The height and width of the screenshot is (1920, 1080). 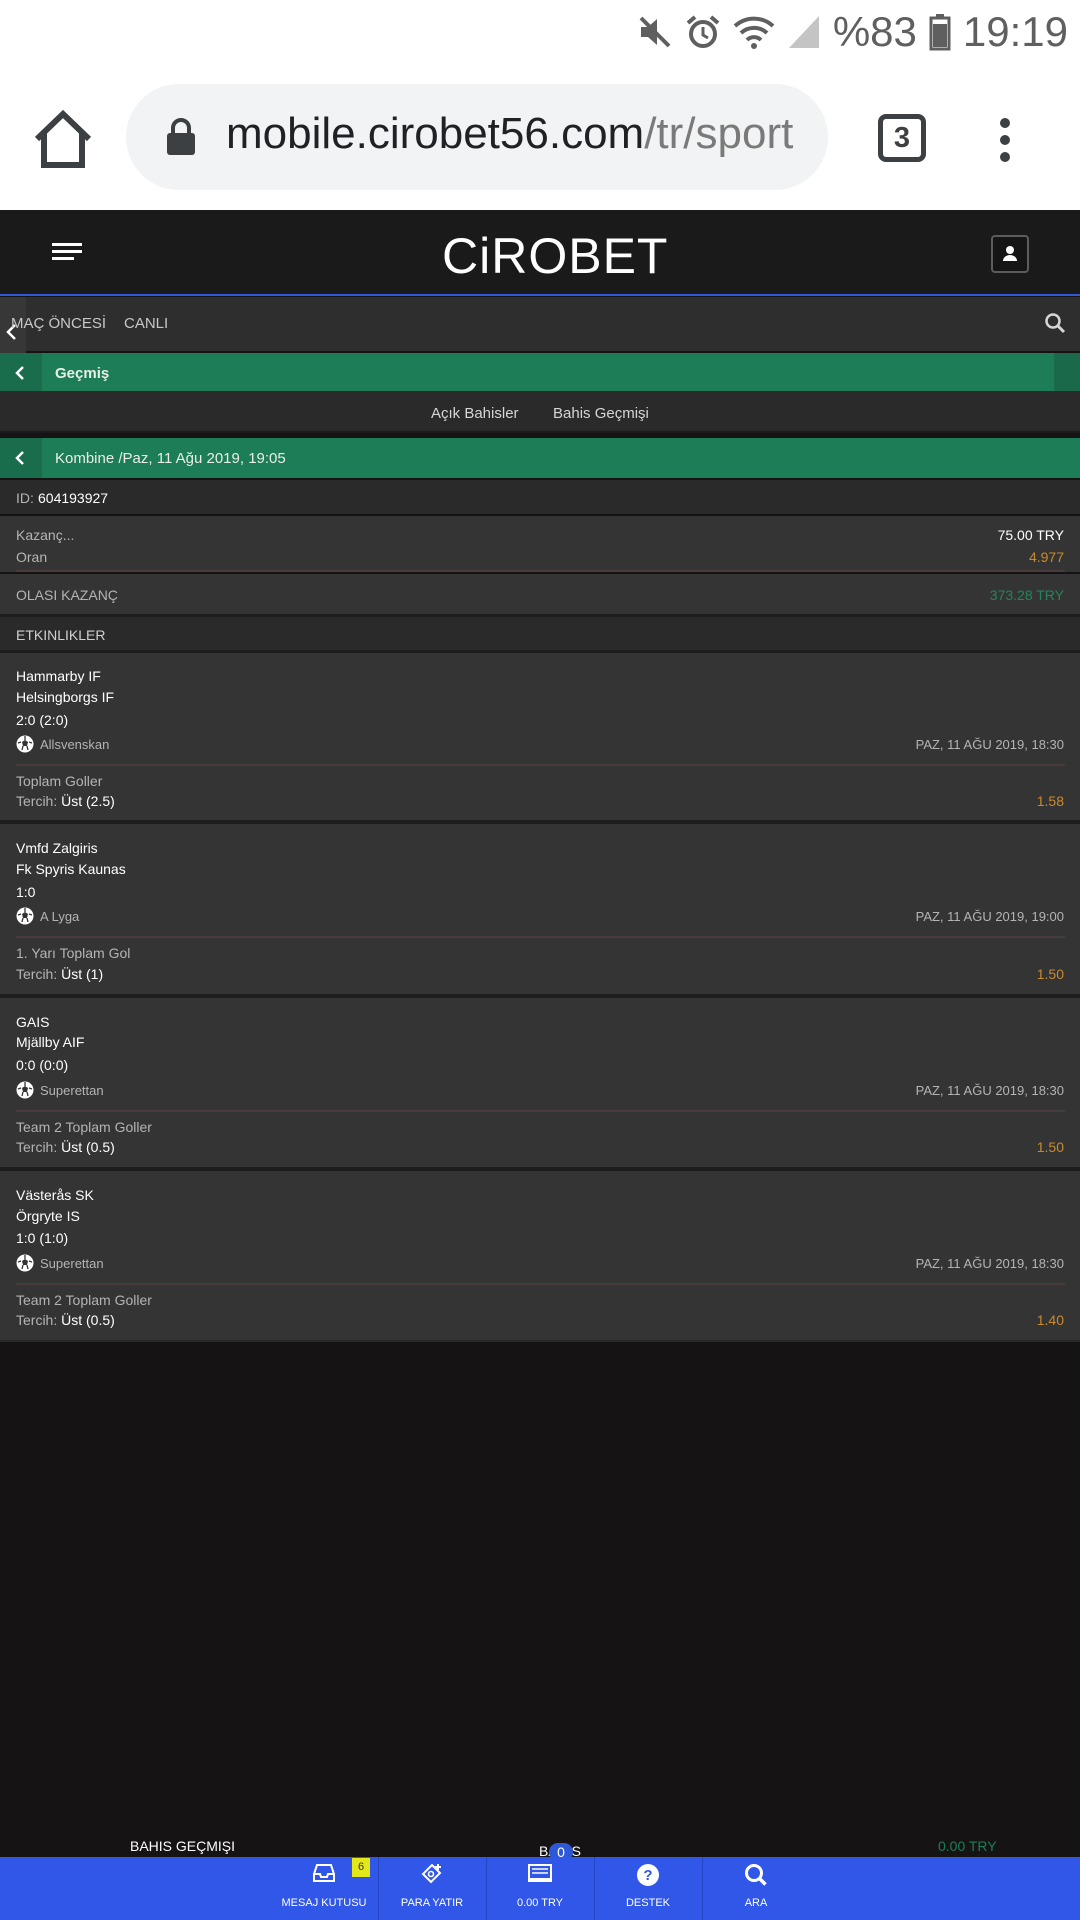 I want to click on bet-title: Kombine /Paz, 11 Ağu 2019, 19:05, so click(x=170, y=458).